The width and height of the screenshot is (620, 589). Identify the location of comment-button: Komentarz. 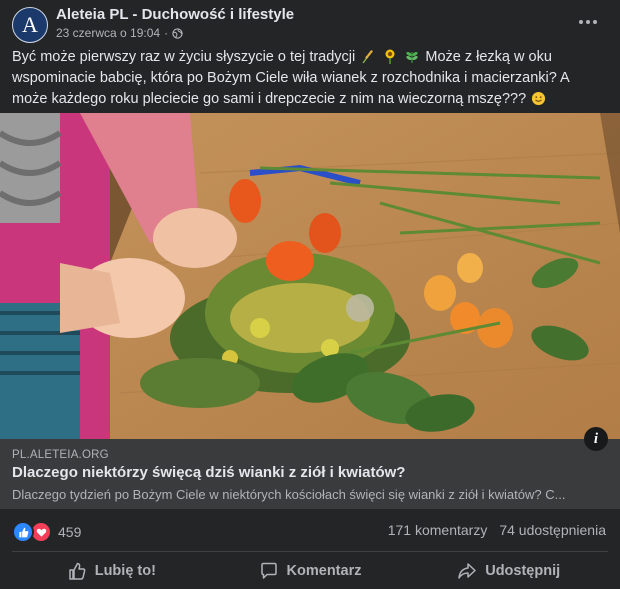
(310, 570).